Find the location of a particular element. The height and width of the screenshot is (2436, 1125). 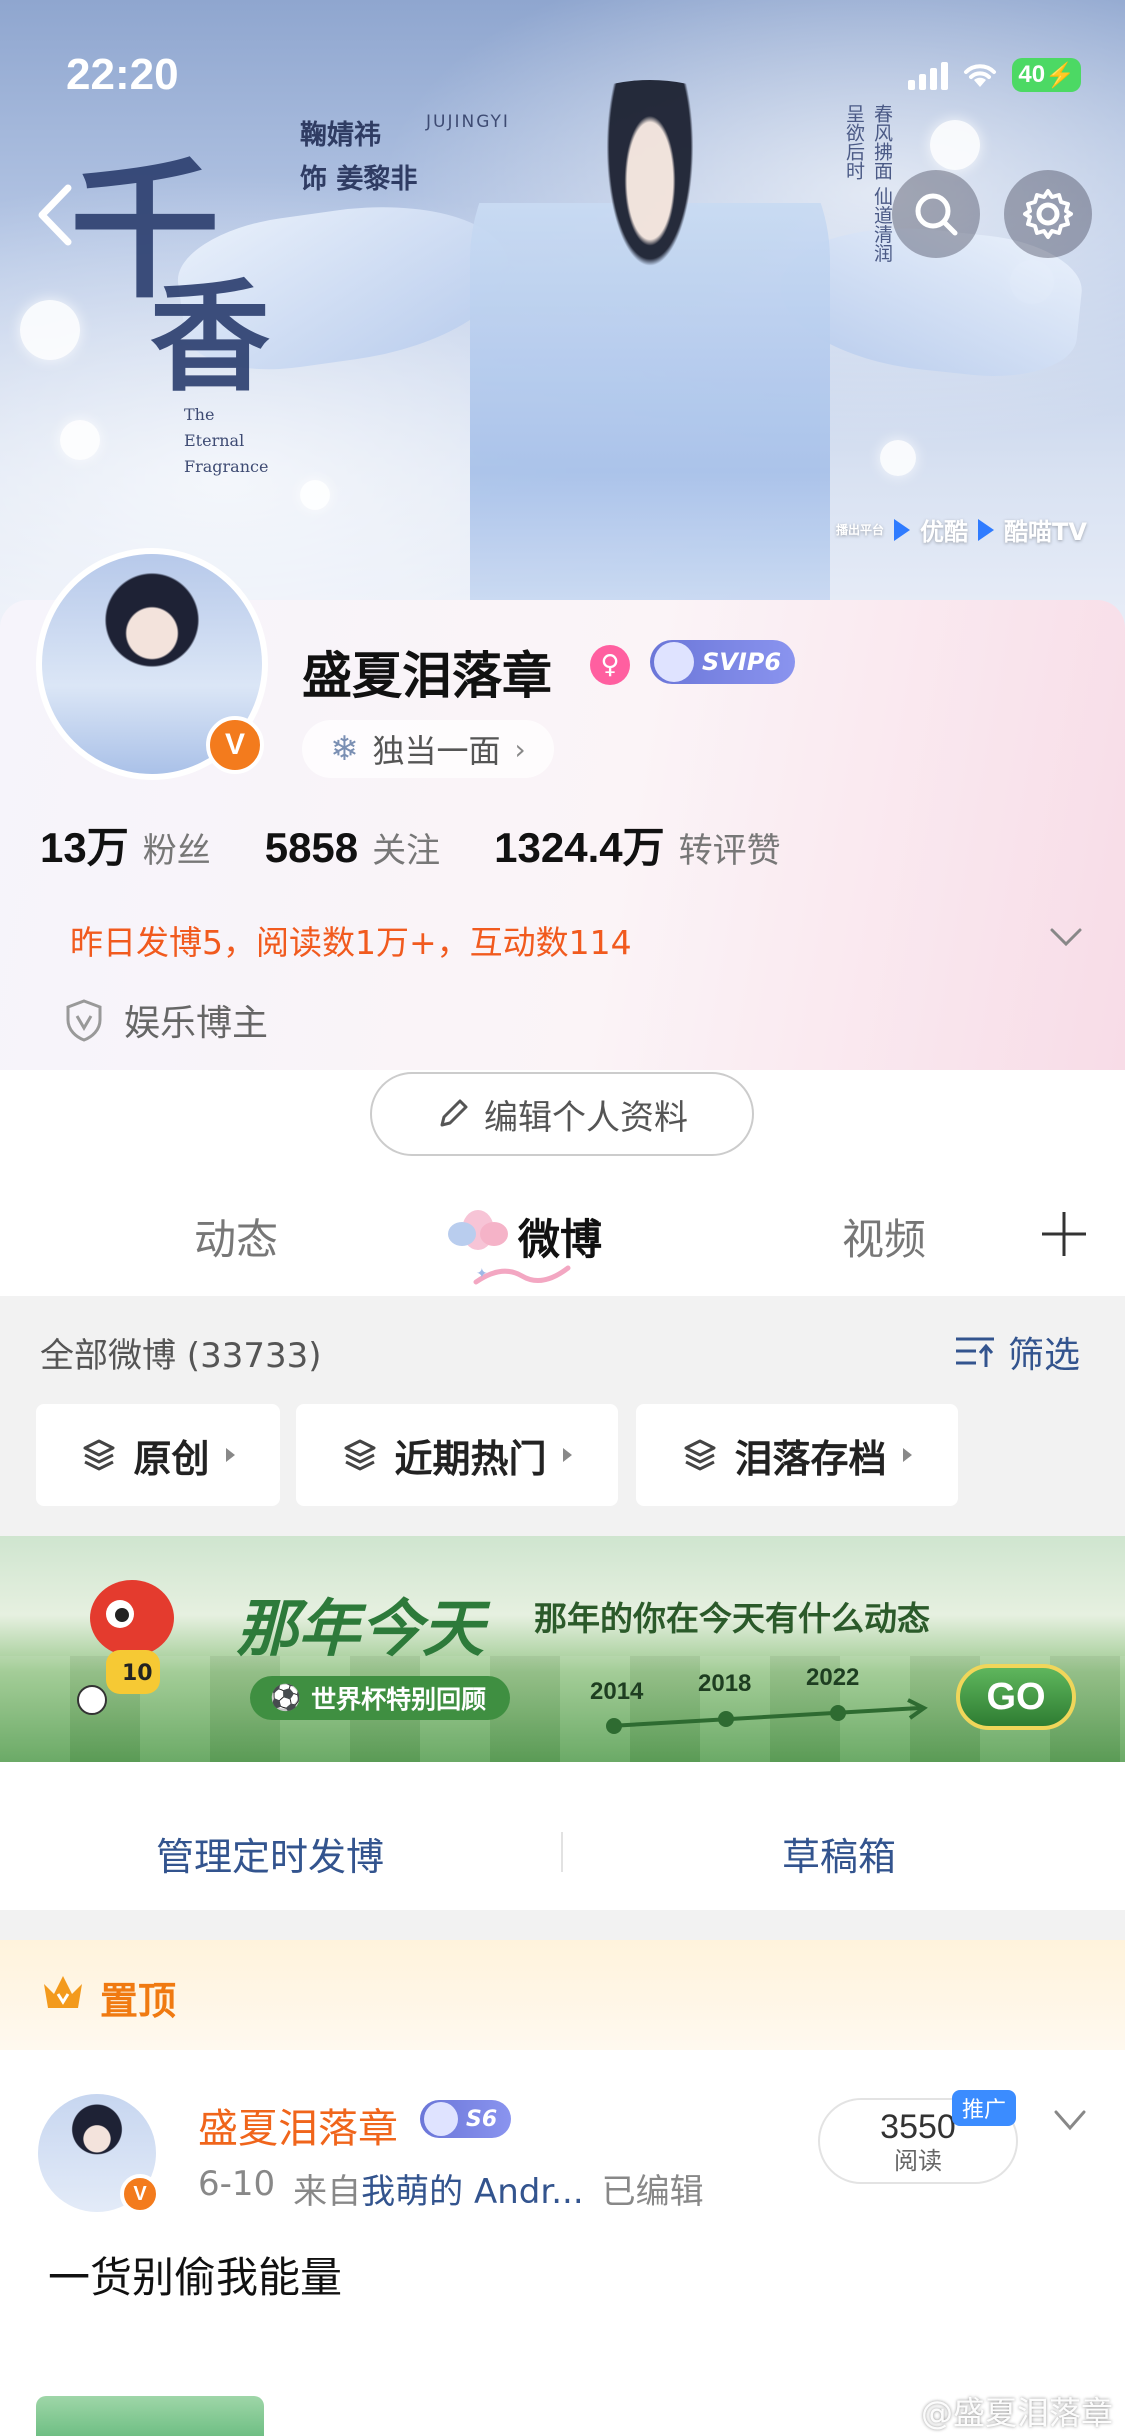

post-author-name: 盛夏泪落章 is located at coordinates (298, 2125).